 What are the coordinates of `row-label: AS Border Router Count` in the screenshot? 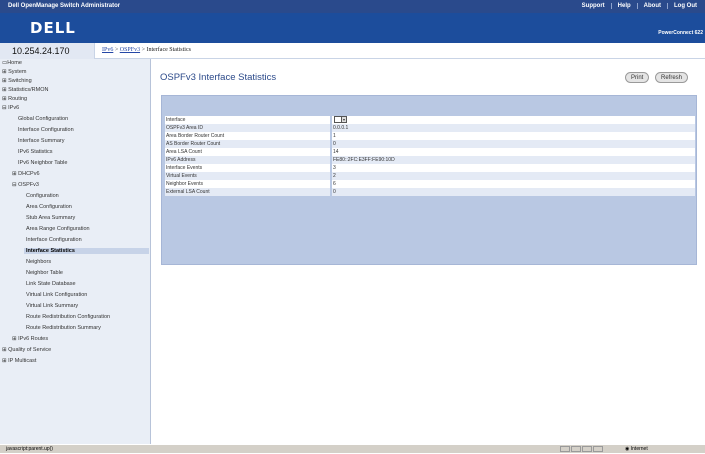 It's located at (247, 144).